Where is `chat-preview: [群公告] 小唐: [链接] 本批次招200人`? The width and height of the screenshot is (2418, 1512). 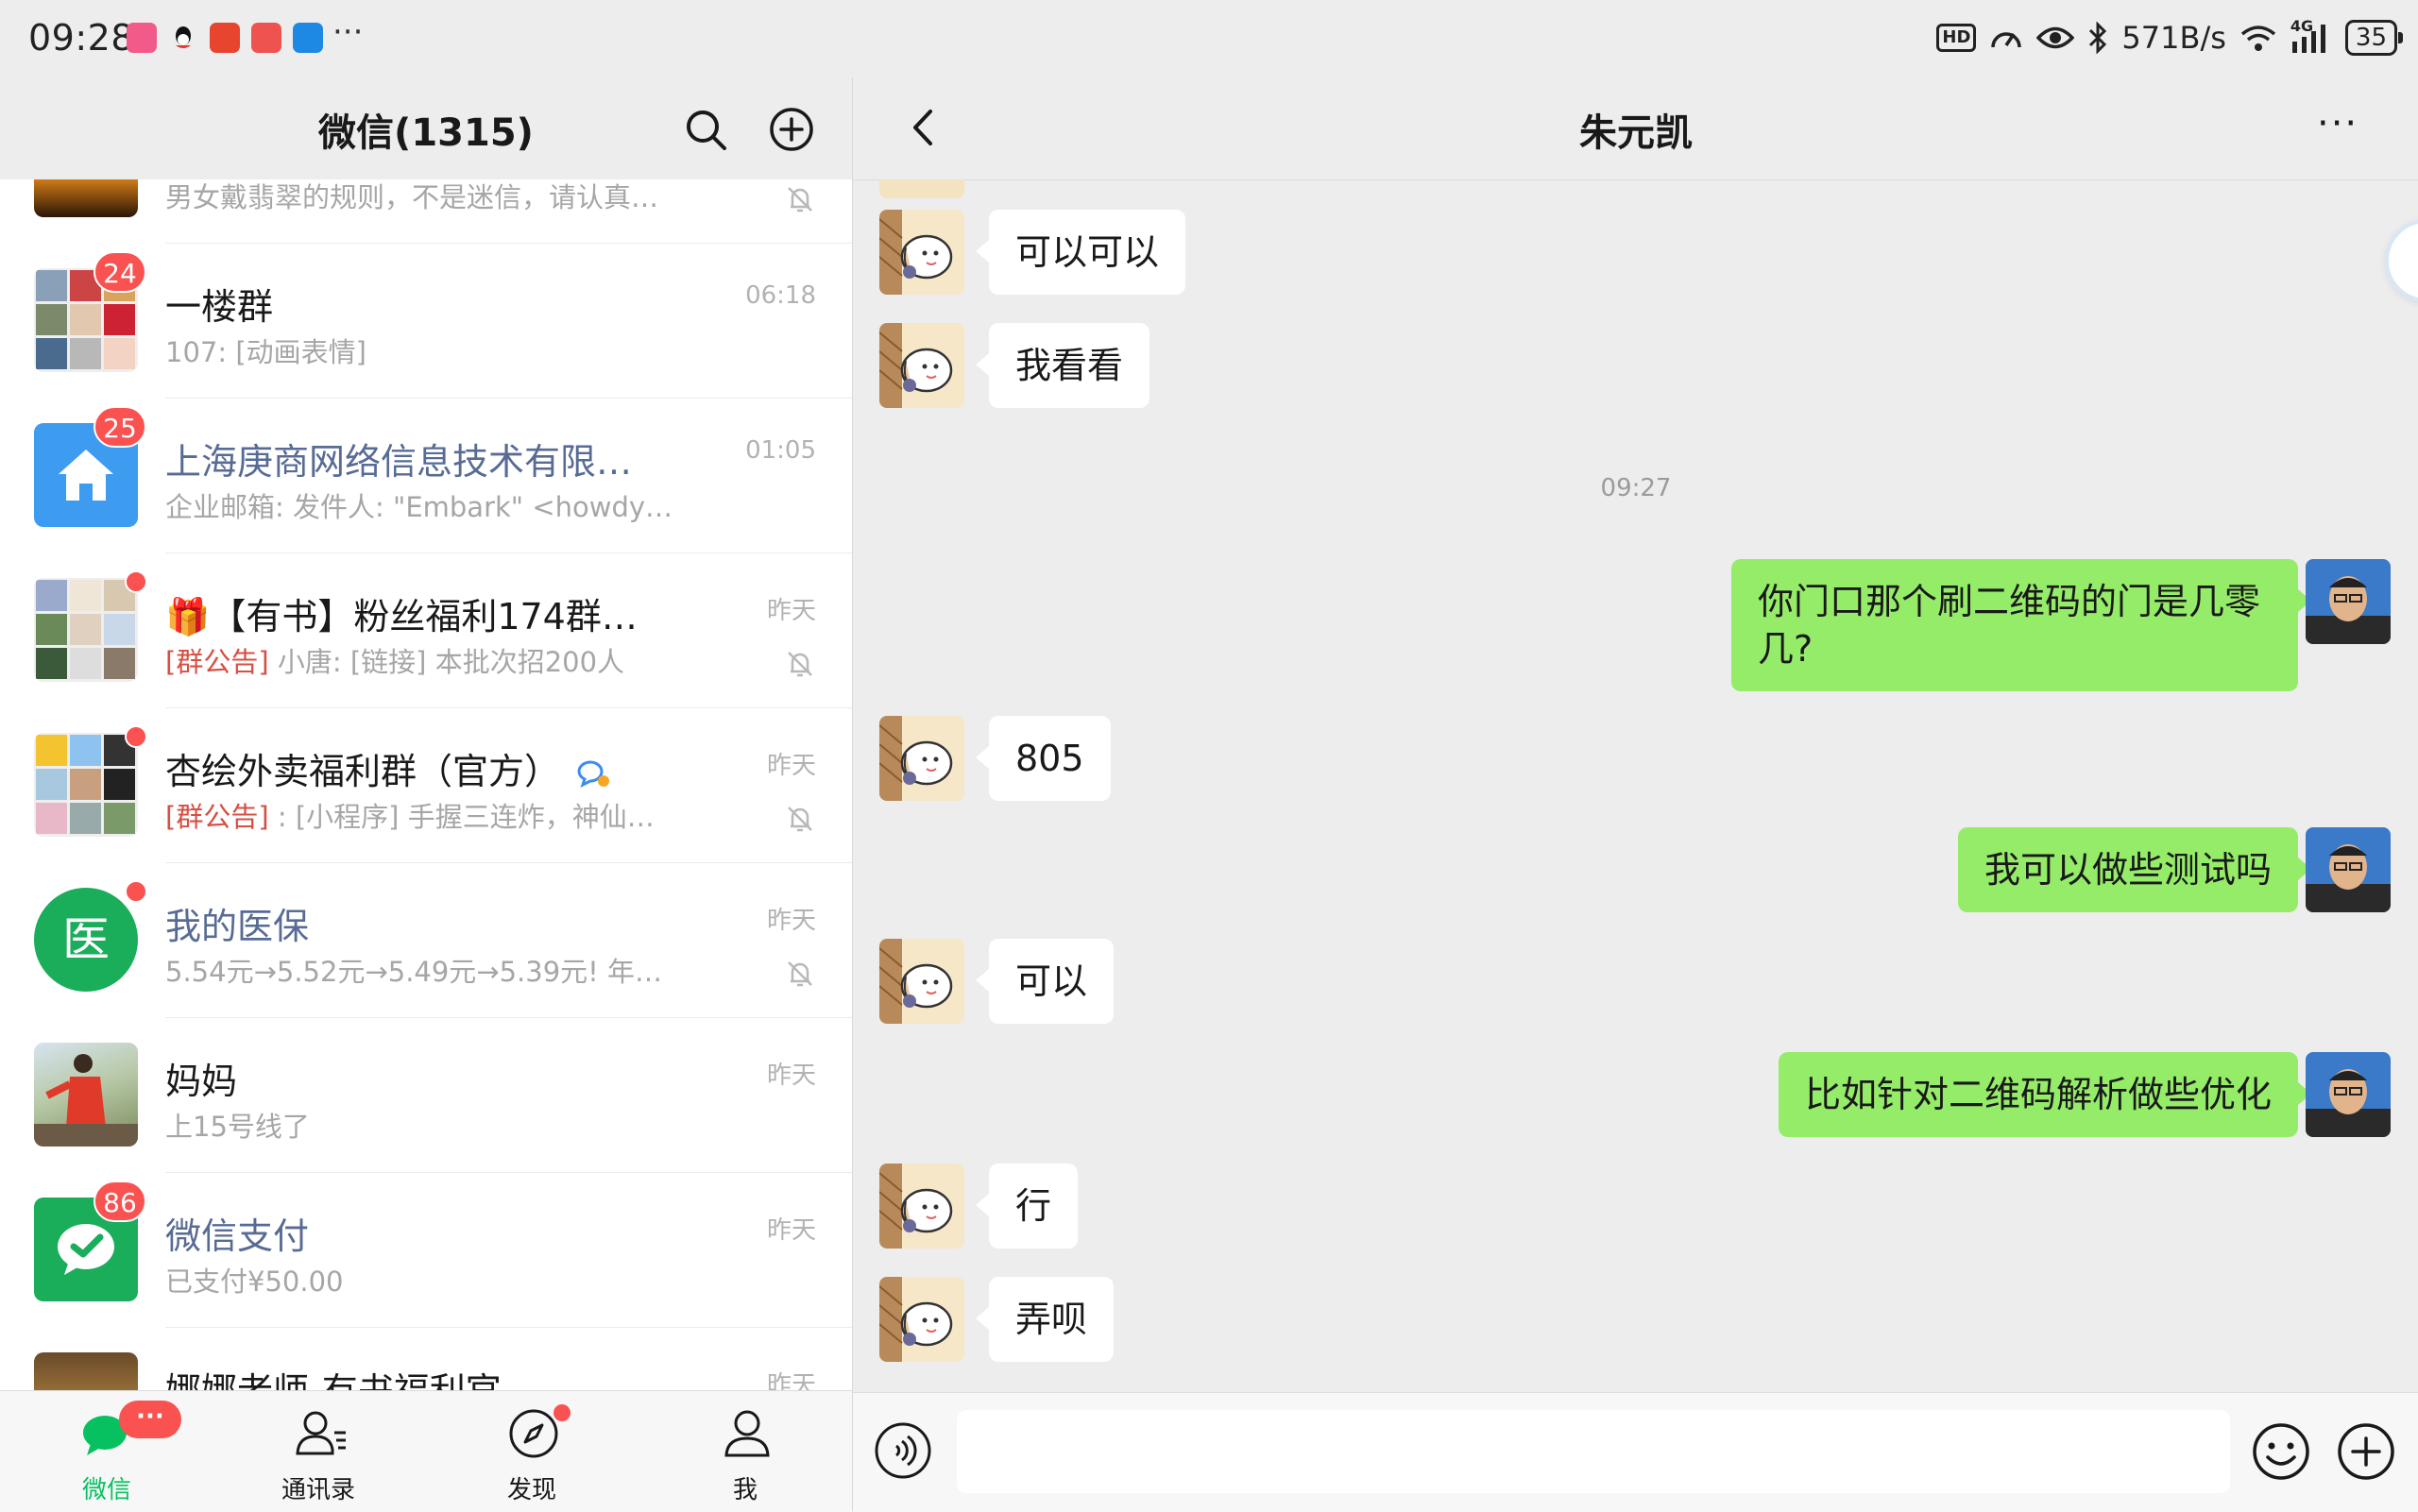 chat-preview: [群公告] 小唐: [链接] 本批次招200人 is located at coordinates (395, 662).